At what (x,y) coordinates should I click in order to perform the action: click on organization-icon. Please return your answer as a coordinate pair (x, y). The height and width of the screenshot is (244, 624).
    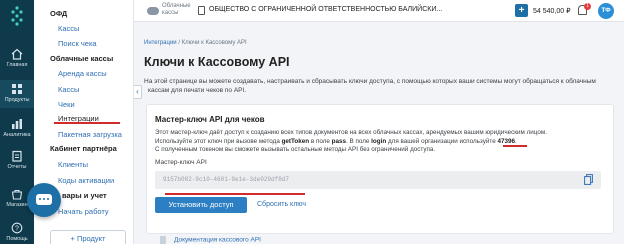
    Looking at the image, I should click on (201, 10).